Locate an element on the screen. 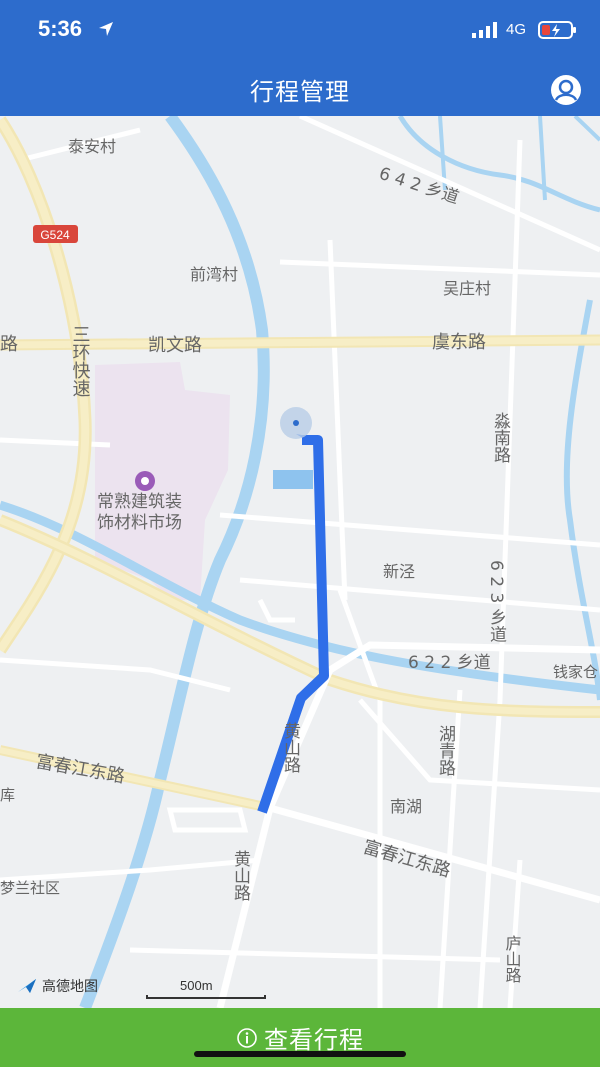 This screenshot has height=1067, width=600. view-trip-label: 查看行程 is located at coordinates (314, 1040).